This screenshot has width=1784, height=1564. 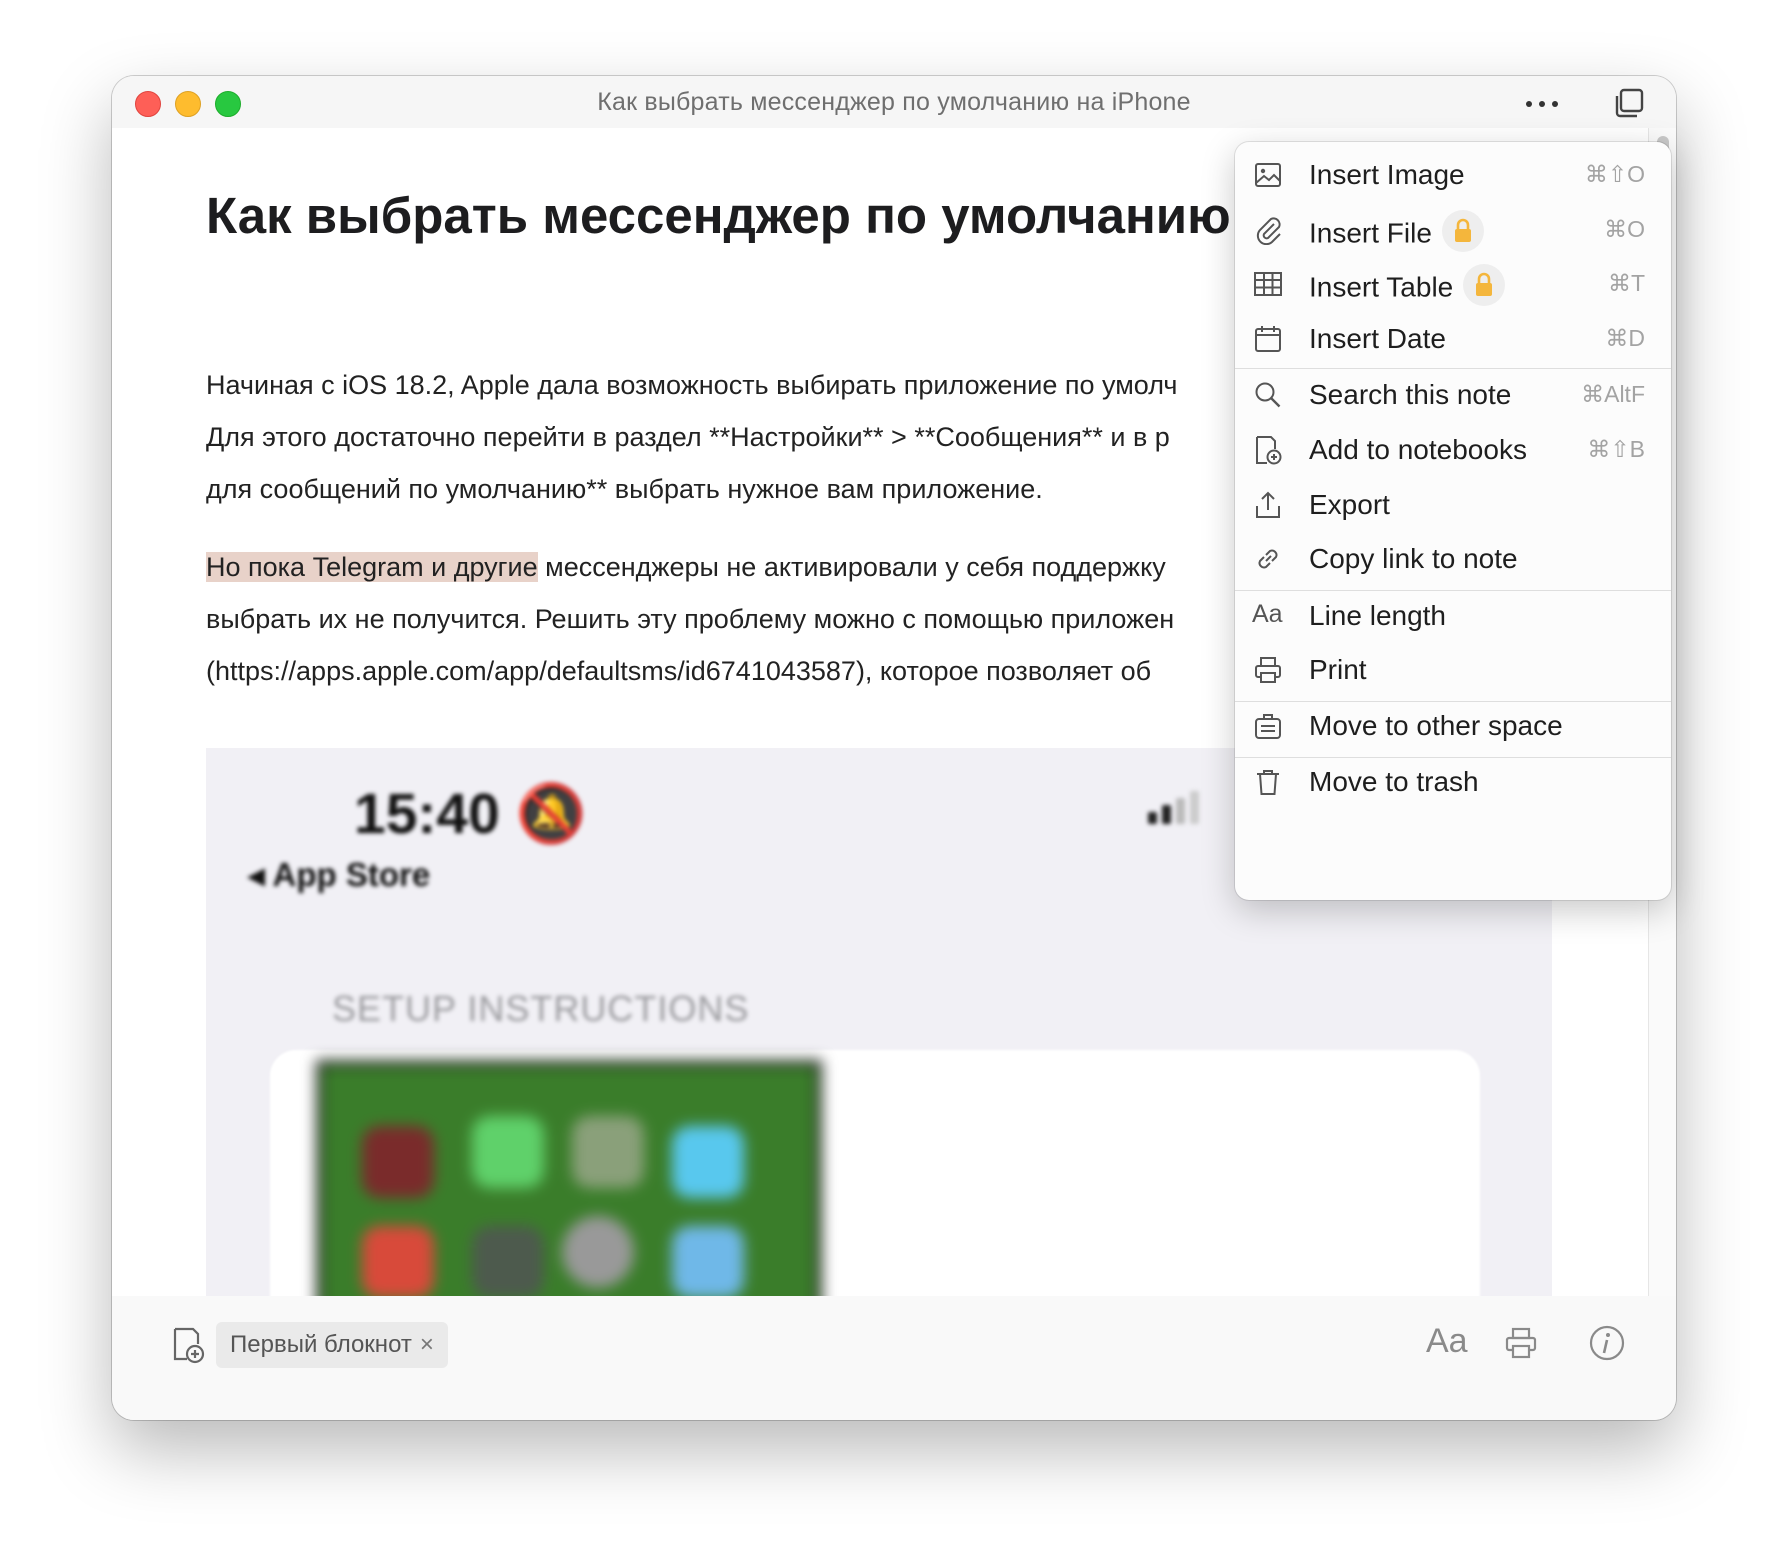 I want to click on bell-slash-icon: 🔕, so click(x=551, y=814).